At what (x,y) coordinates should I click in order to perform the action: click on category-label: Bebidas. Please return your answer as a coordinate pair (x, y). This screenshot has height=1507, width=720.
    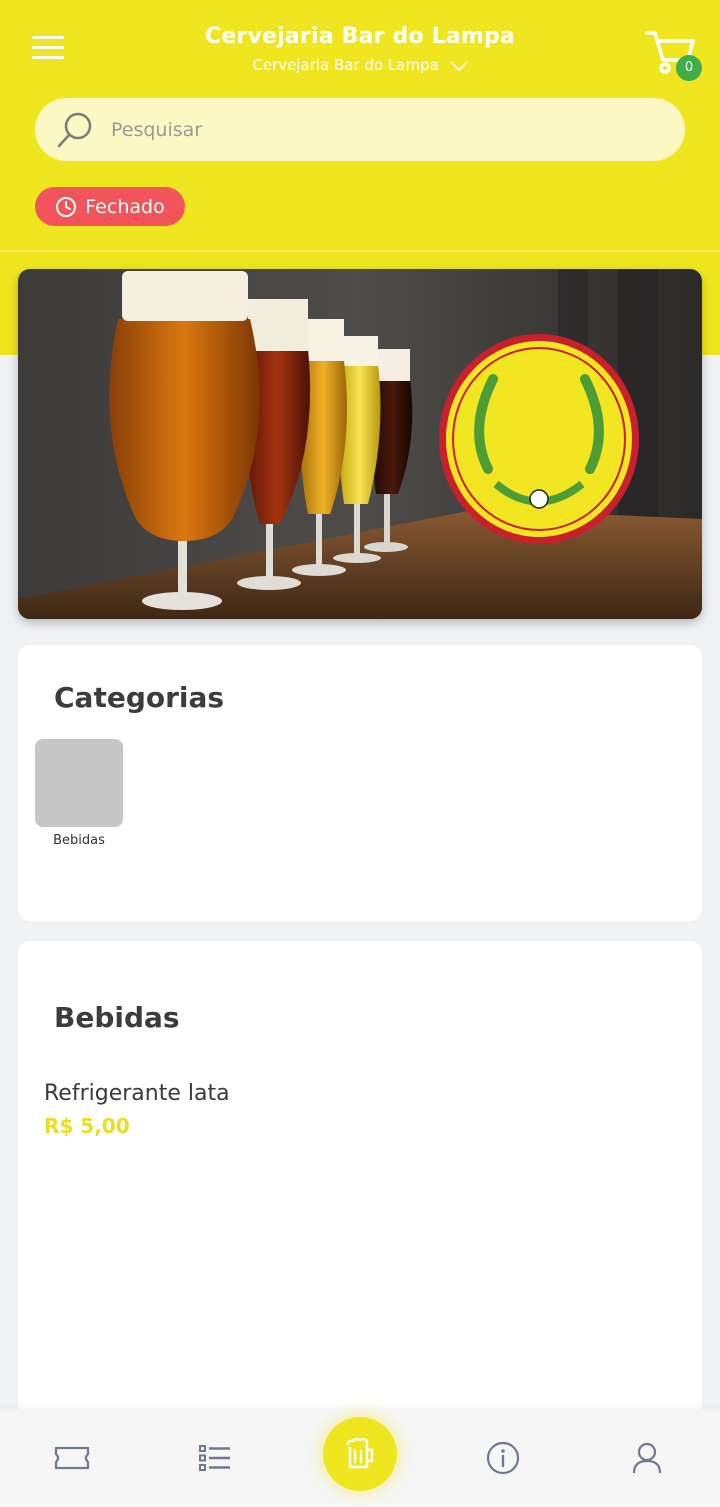
    Looking at the image, I should click on (79, 840).